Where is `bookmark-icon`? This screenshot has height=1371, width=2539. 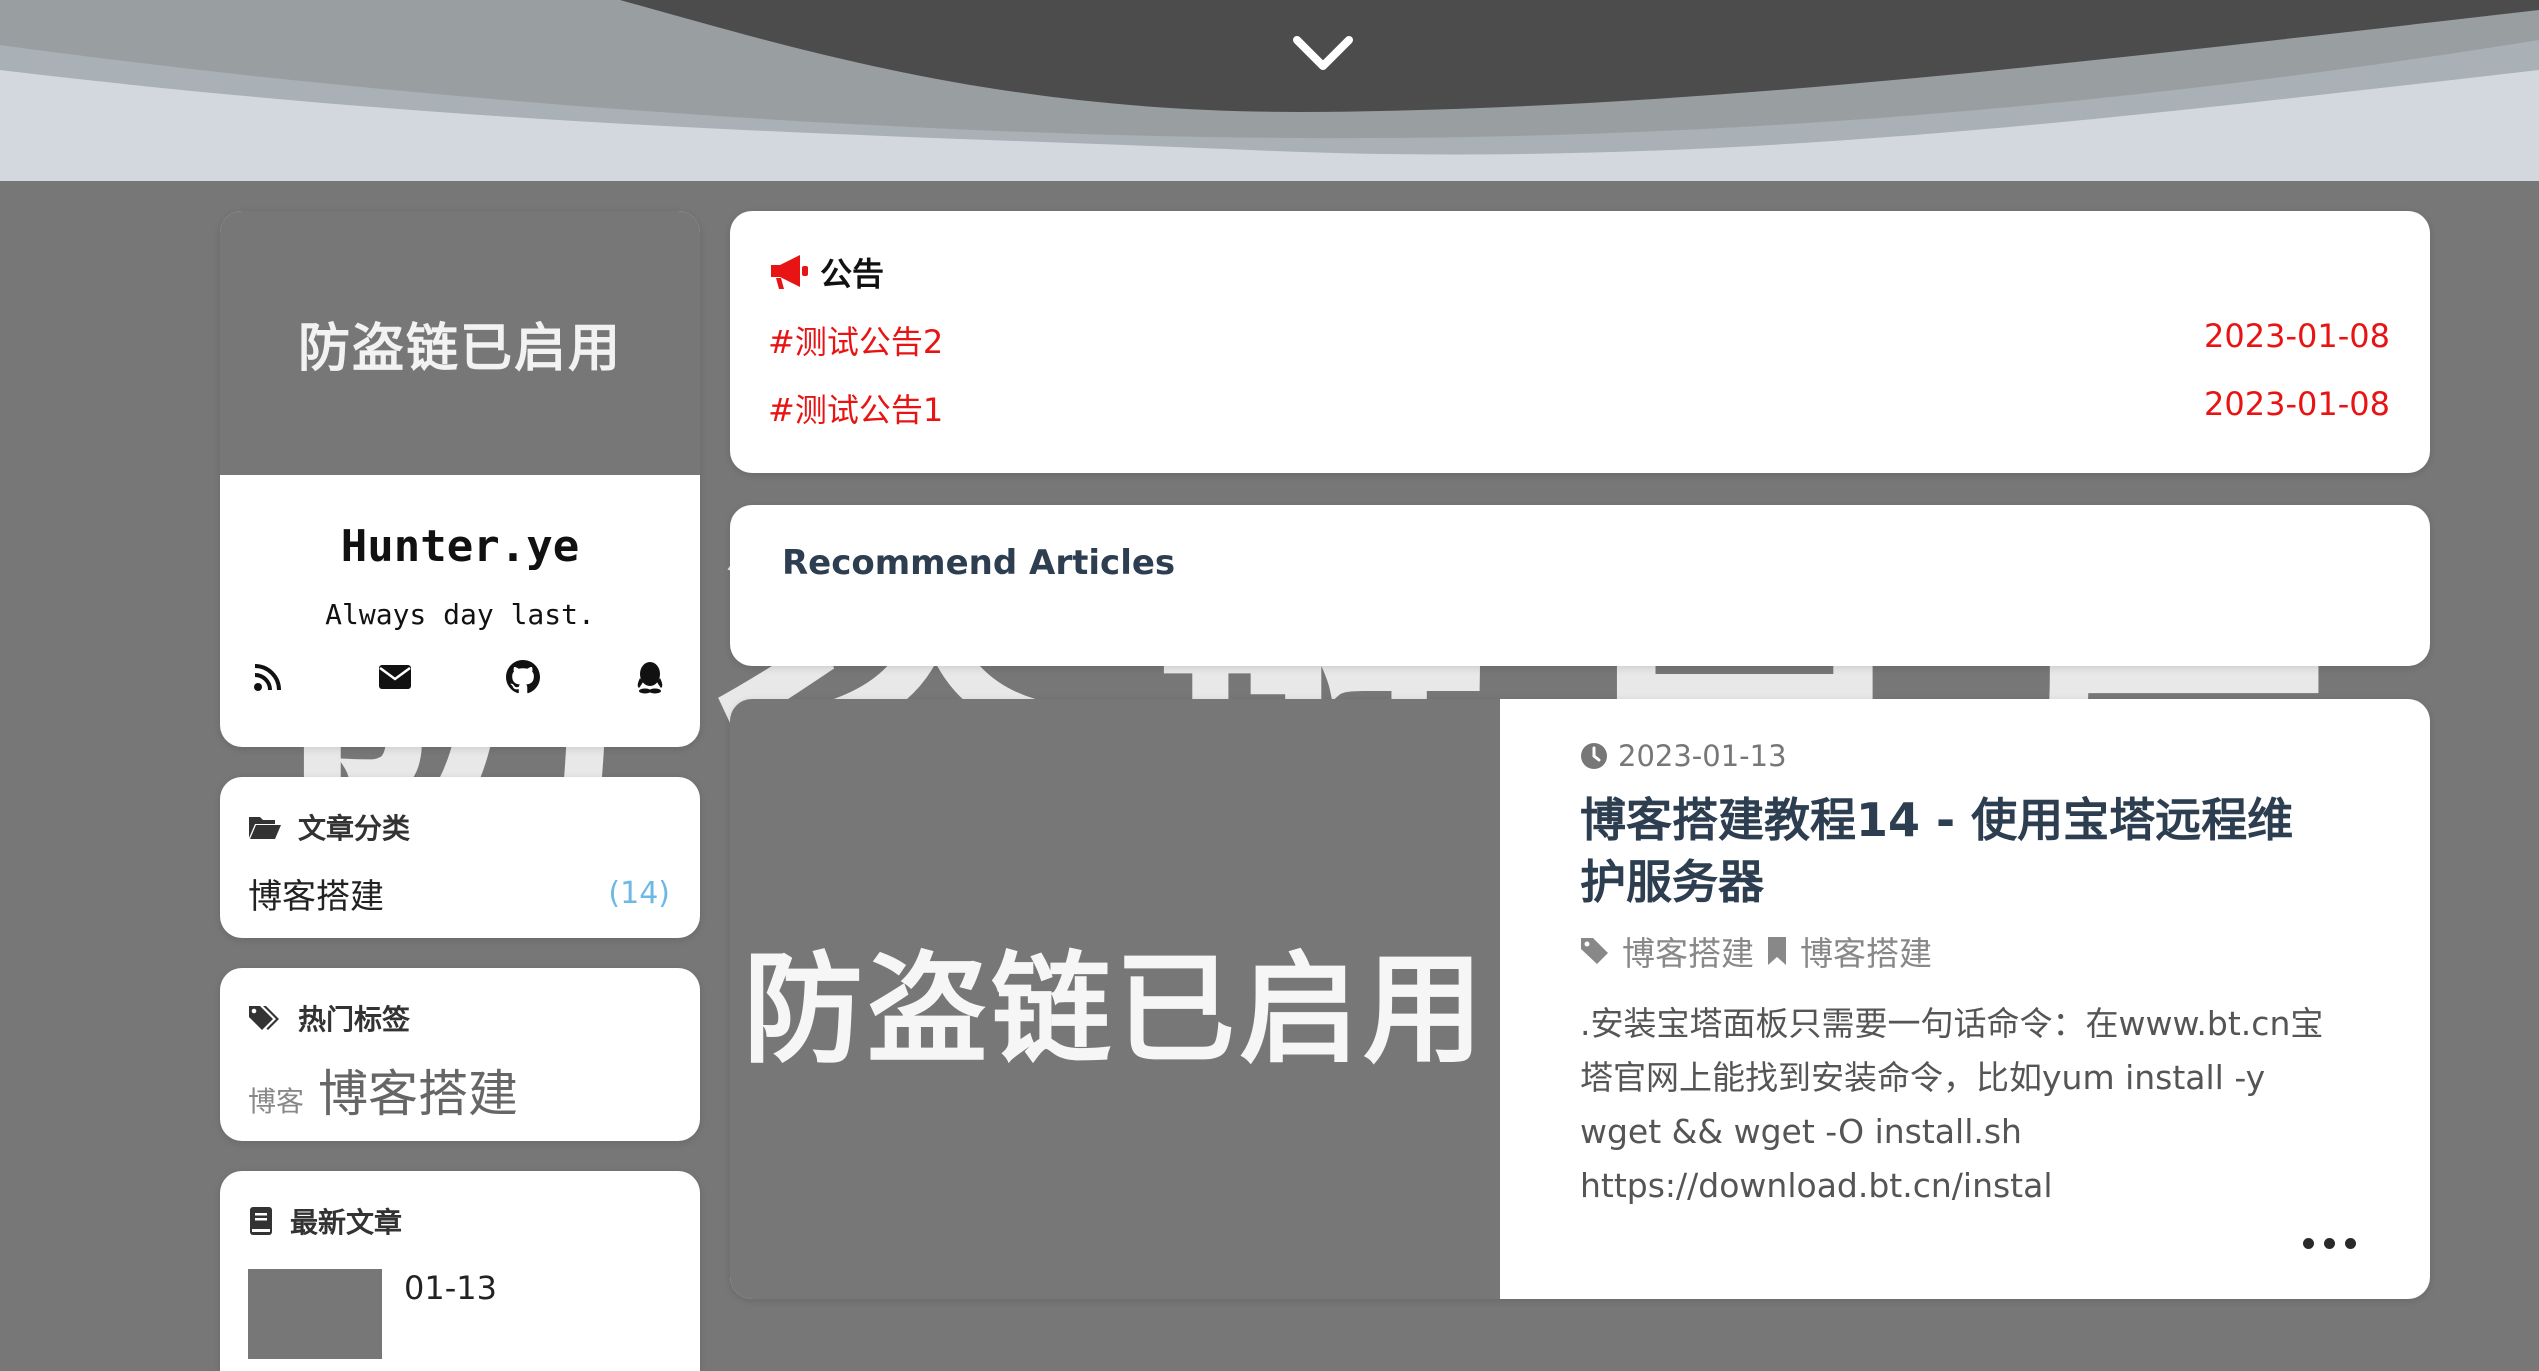 bookmark-icon is located at coordinates (1777, 951).